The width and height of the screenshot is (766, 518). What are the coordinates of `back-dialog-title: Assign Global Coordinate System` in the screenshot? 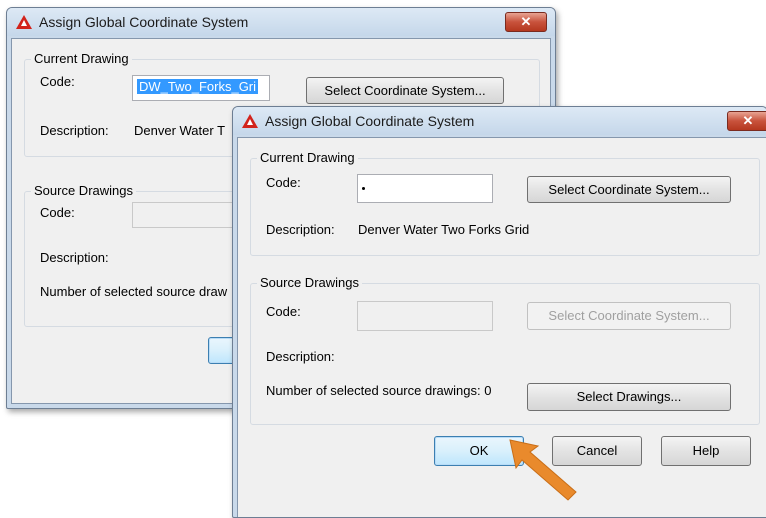 It's located at (144, 22).